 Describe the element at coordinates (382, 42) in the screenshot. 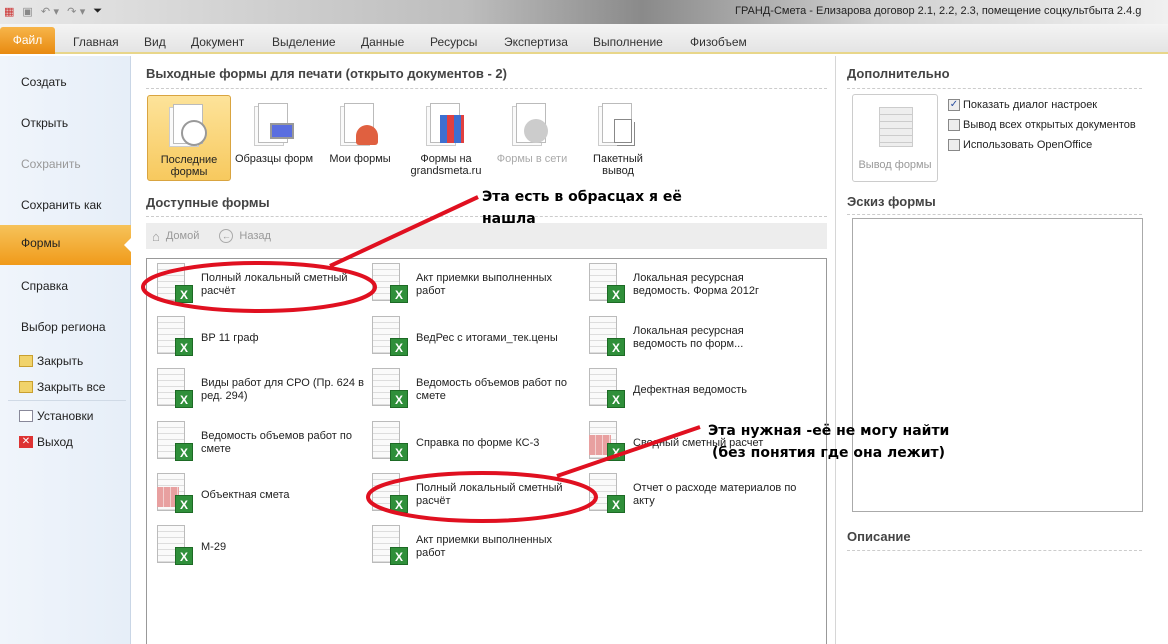

I see `tab-data: Данные` at that location.